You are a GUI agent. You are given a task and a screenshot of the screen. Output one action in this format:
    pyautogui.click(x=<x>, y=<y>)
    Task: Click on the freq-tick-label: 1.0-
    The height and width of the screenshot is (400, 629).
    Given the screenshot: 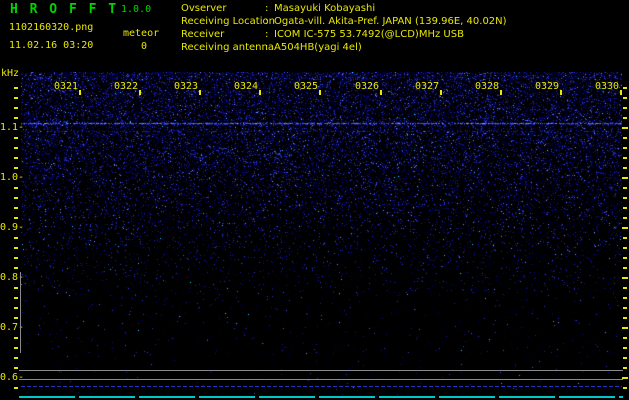 What is the action you would take?
    pyautogui.click(x=12, y=177)
    